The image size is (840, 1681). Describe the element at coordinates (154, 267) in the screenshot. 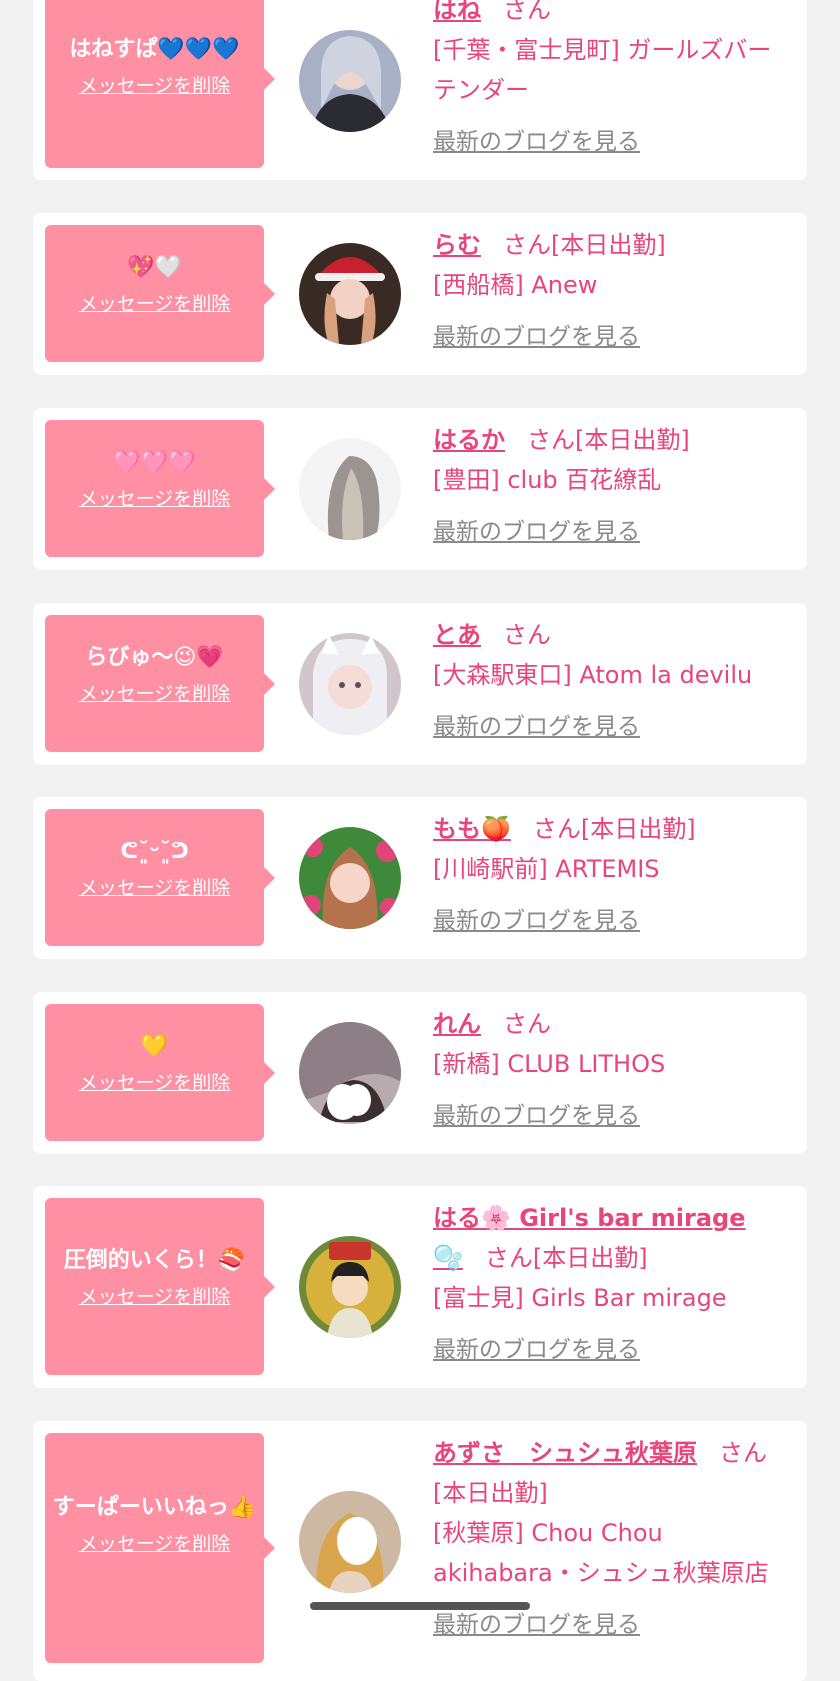

I see `message-text: 💖🤍` at that location.